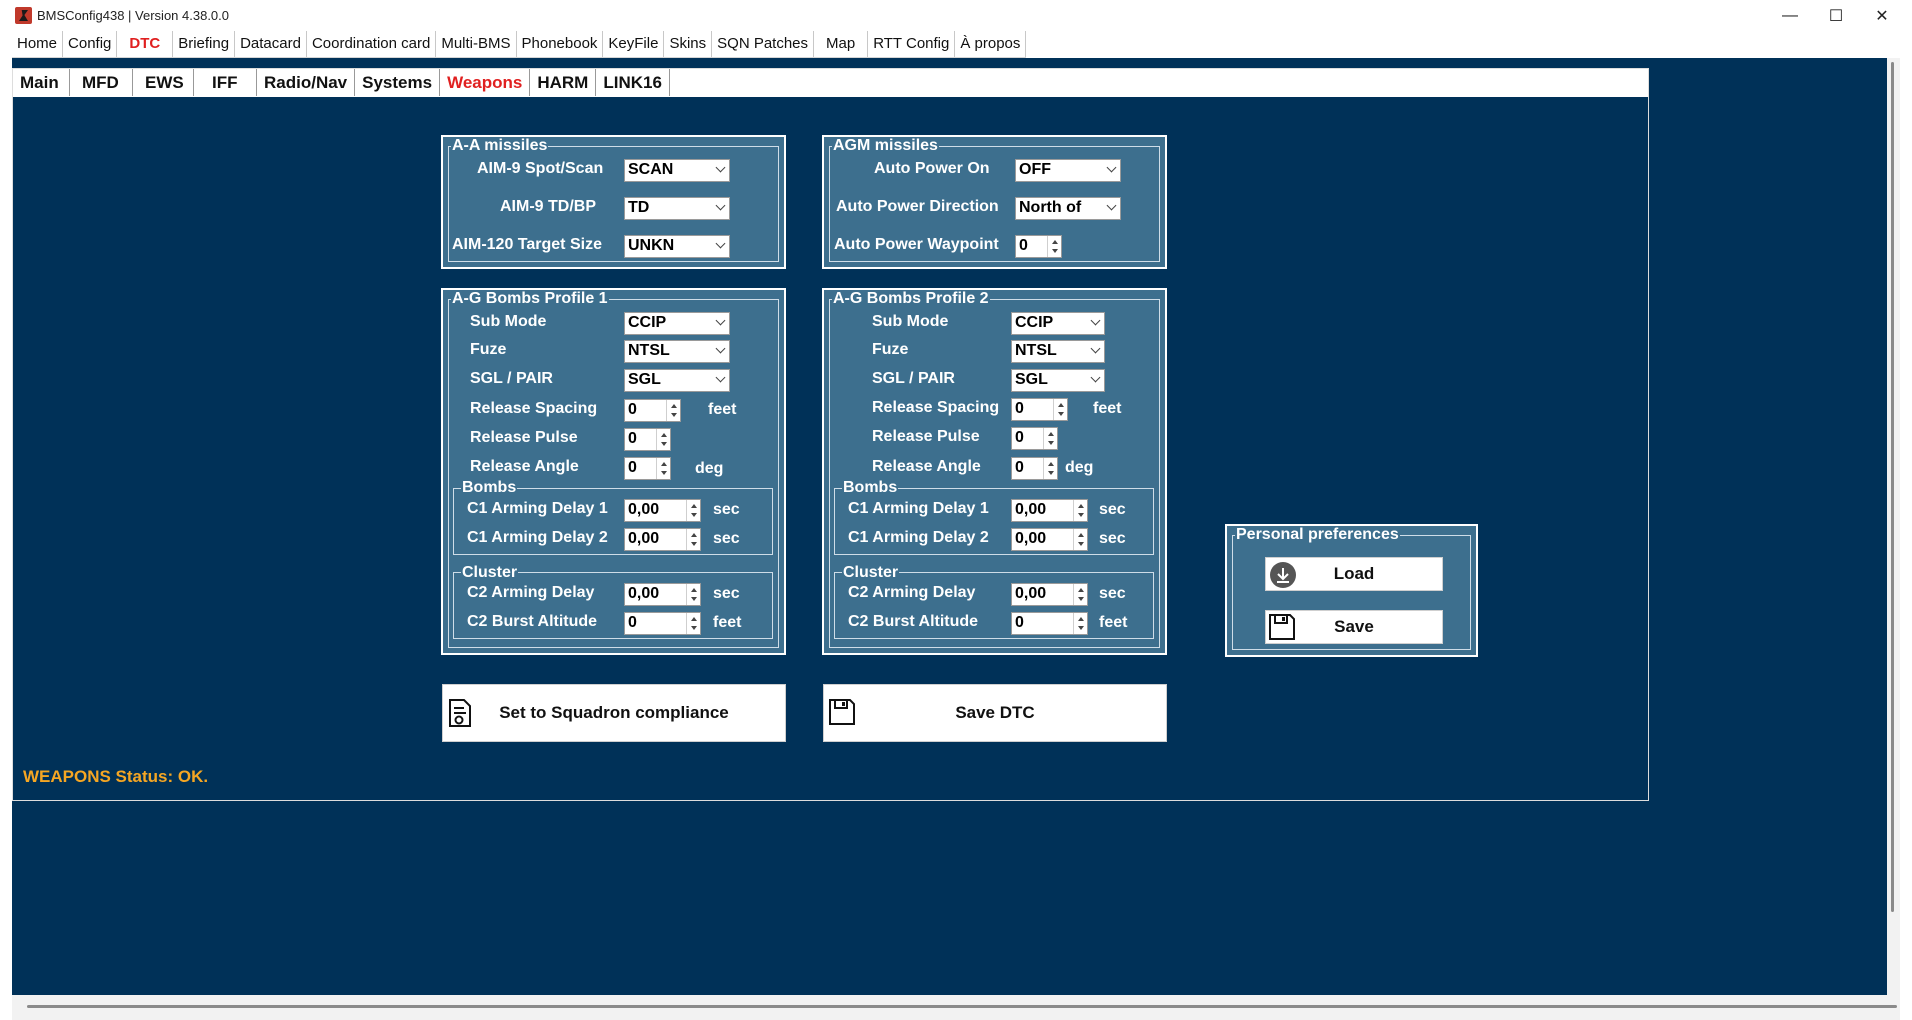 The height and width of the screenshot is (1020, 1912). What do you see at coordinates (677, 380) in the screenshot?
I see `p1-sgl-pair-select: SGL` at bounding box center [677, 380].